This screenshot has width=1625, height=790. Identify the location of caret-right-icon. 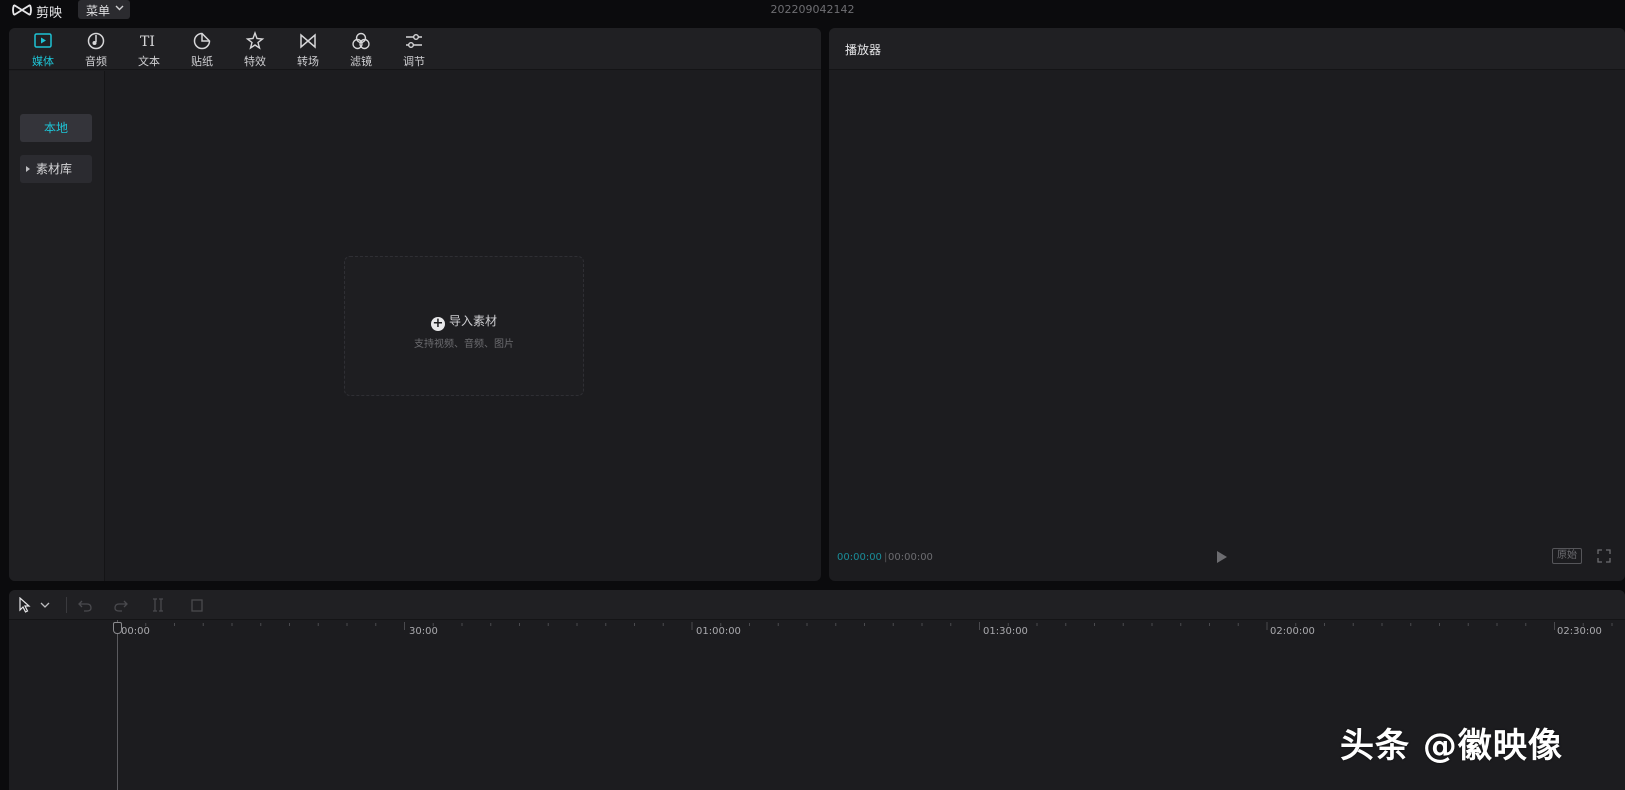
(28, 169).